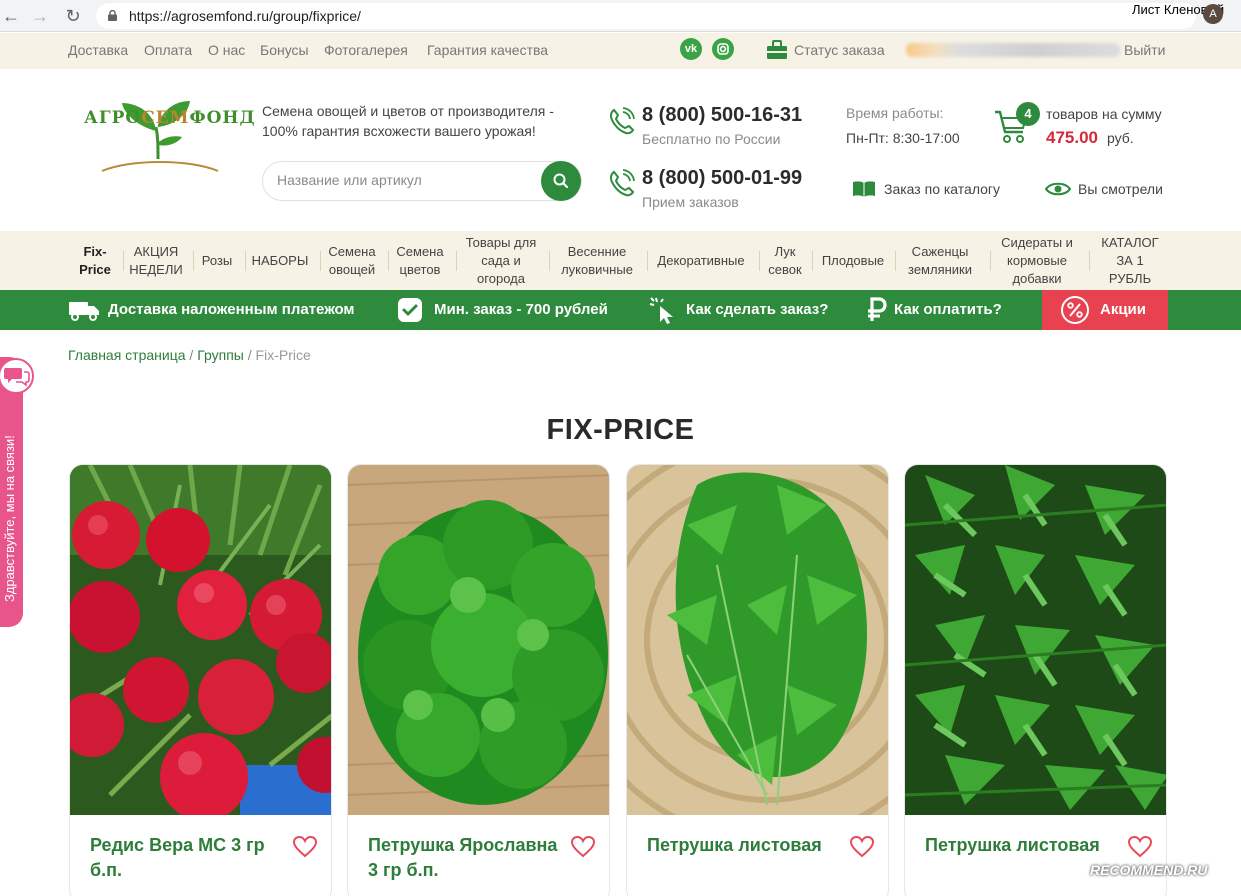  I want to click on cart-currency: руб., so click(1120, 138).